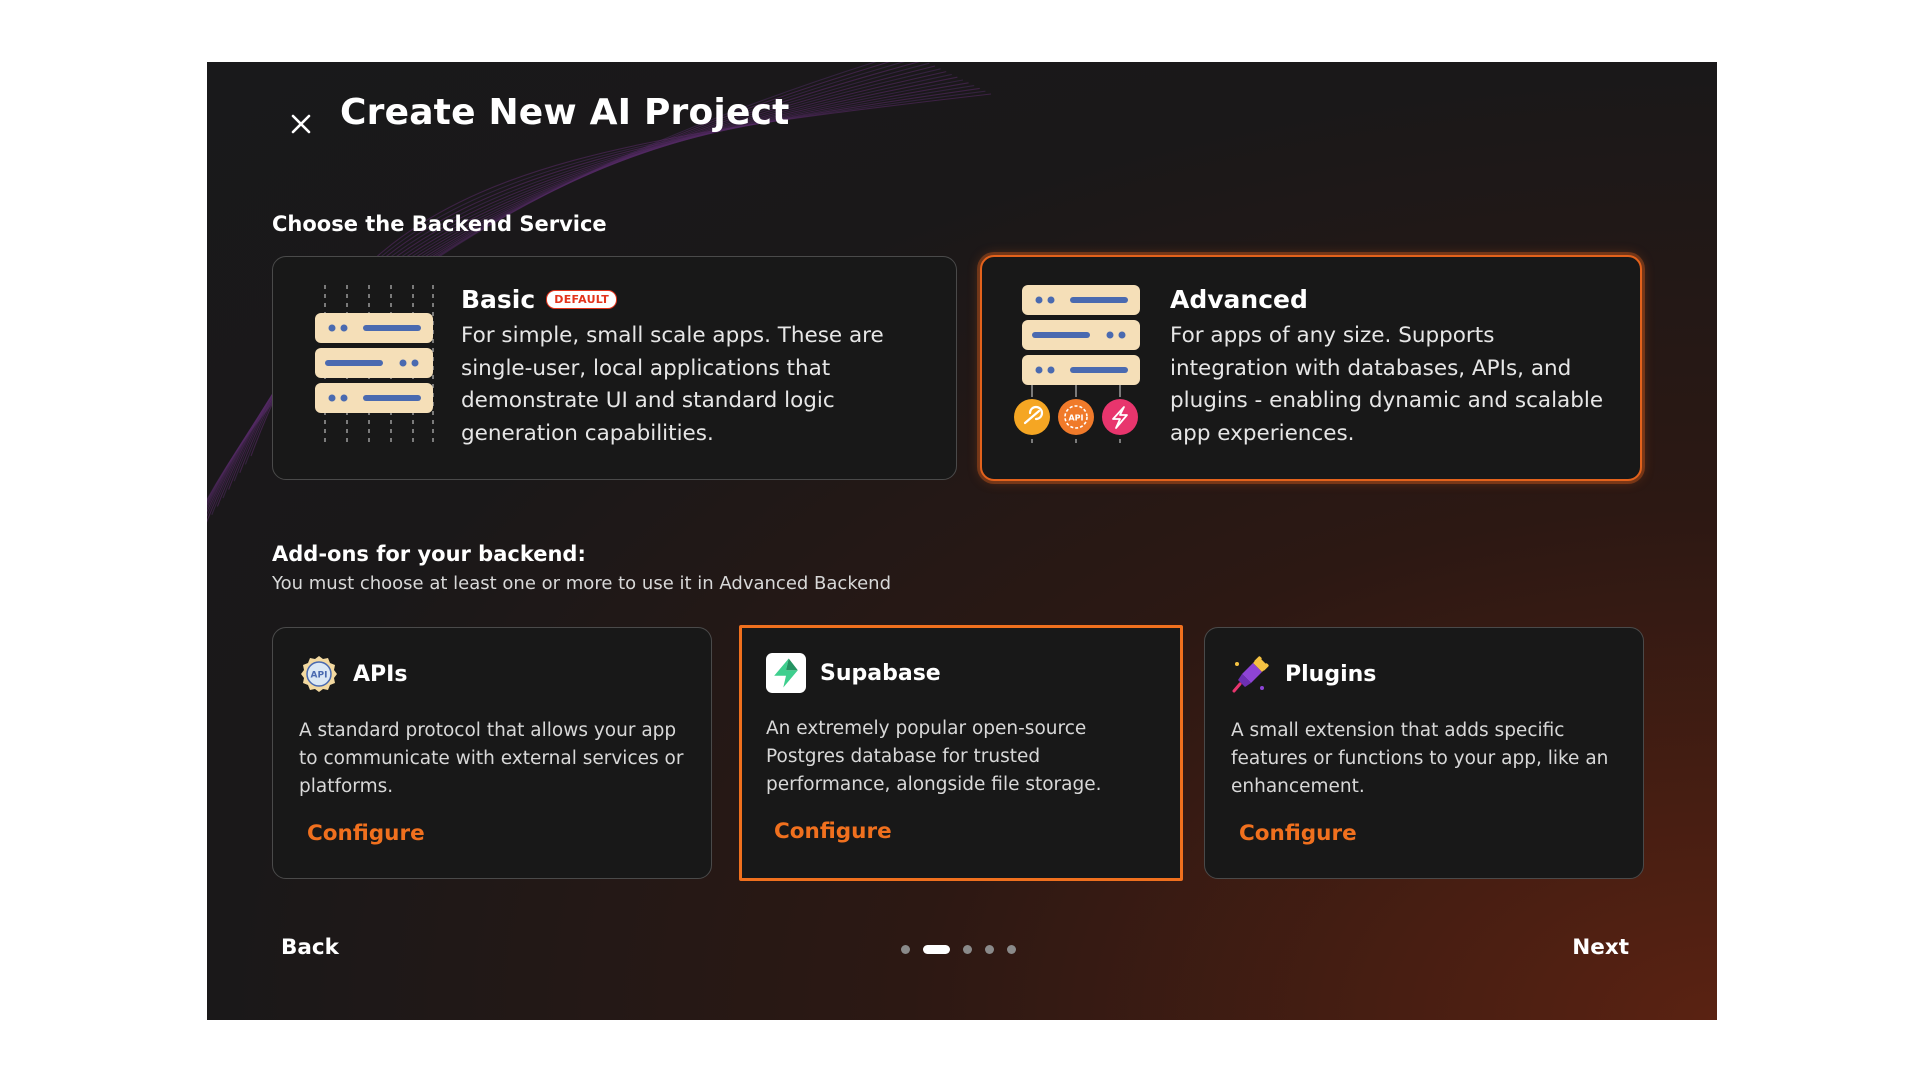 Image resolution: width=1920 pixels, height=1080 pixels. I want to click on default-badge: DEFAULT, so click(582, 299).